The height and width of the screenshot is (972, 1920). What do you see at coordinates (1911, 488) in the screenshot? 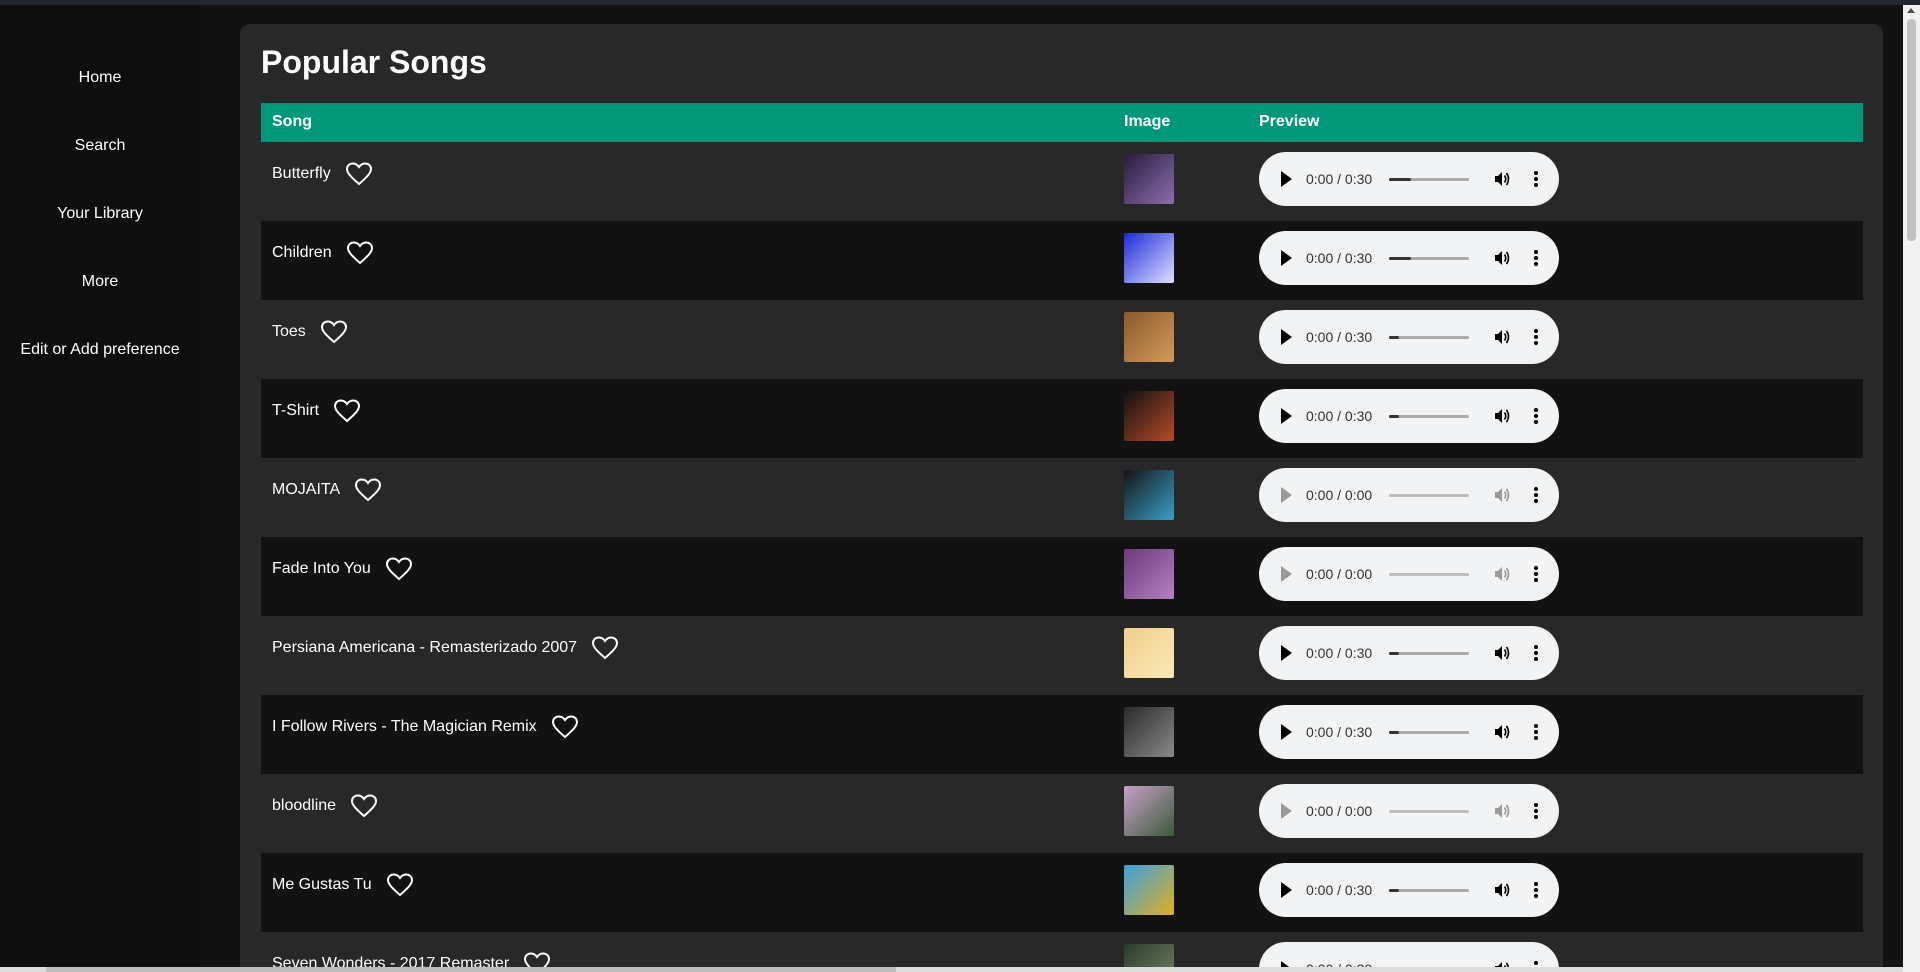
I see `vertical-scrollbar` at bounding box center [1911, 488].